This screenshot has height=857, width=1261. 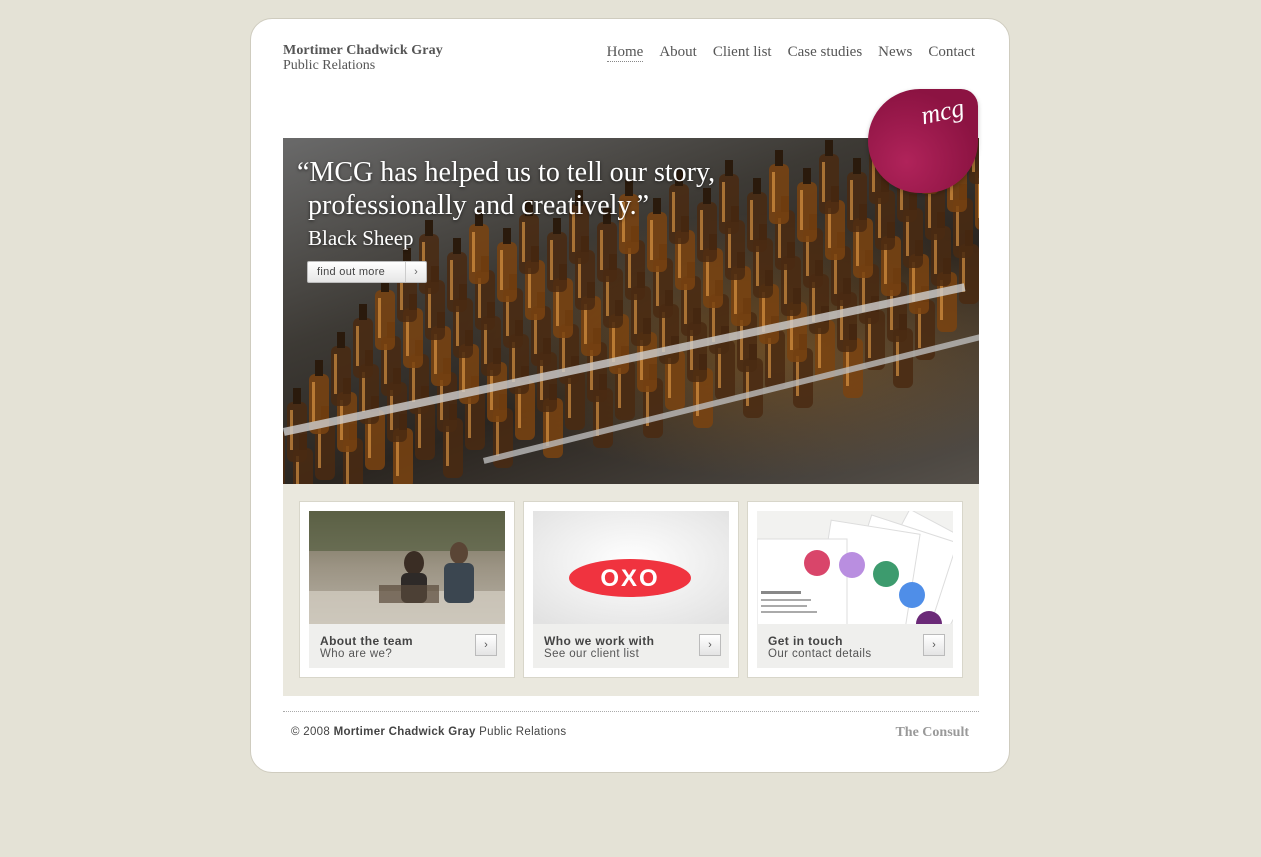 I want to click on find-out-more-label: find out more, so click(x=351, y=272).